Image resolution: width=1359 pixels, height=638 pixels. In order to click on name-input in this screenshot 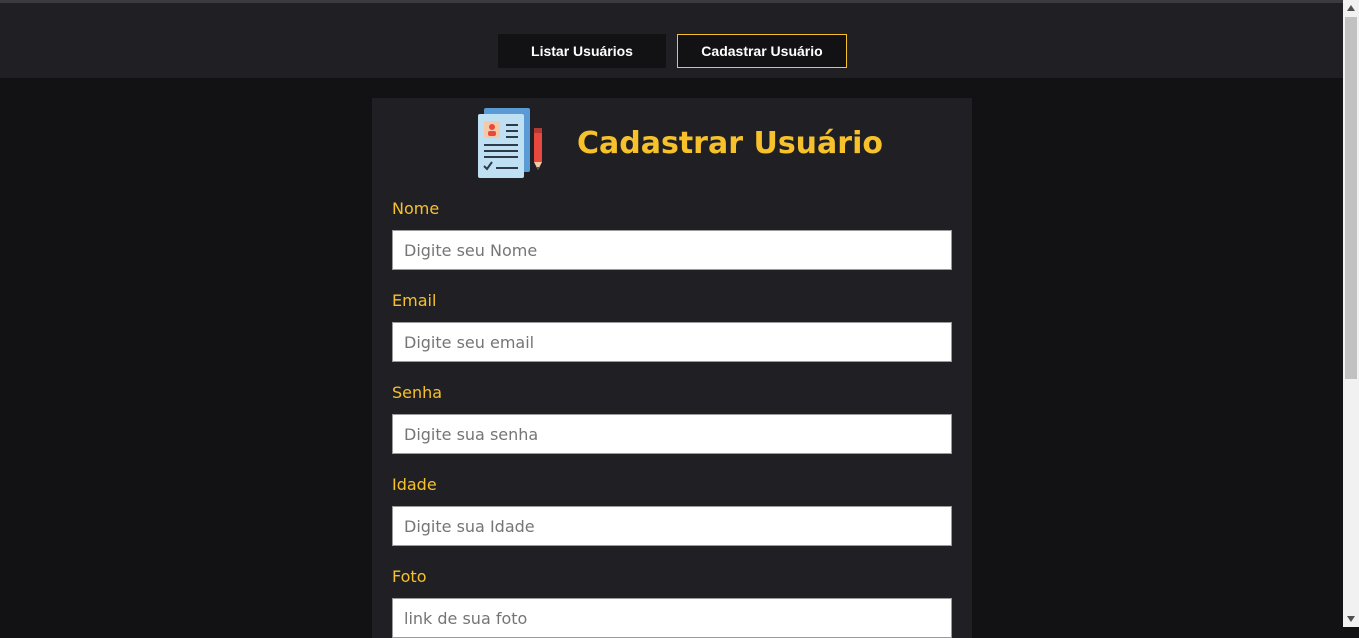, I will do `click(672, 250)`.